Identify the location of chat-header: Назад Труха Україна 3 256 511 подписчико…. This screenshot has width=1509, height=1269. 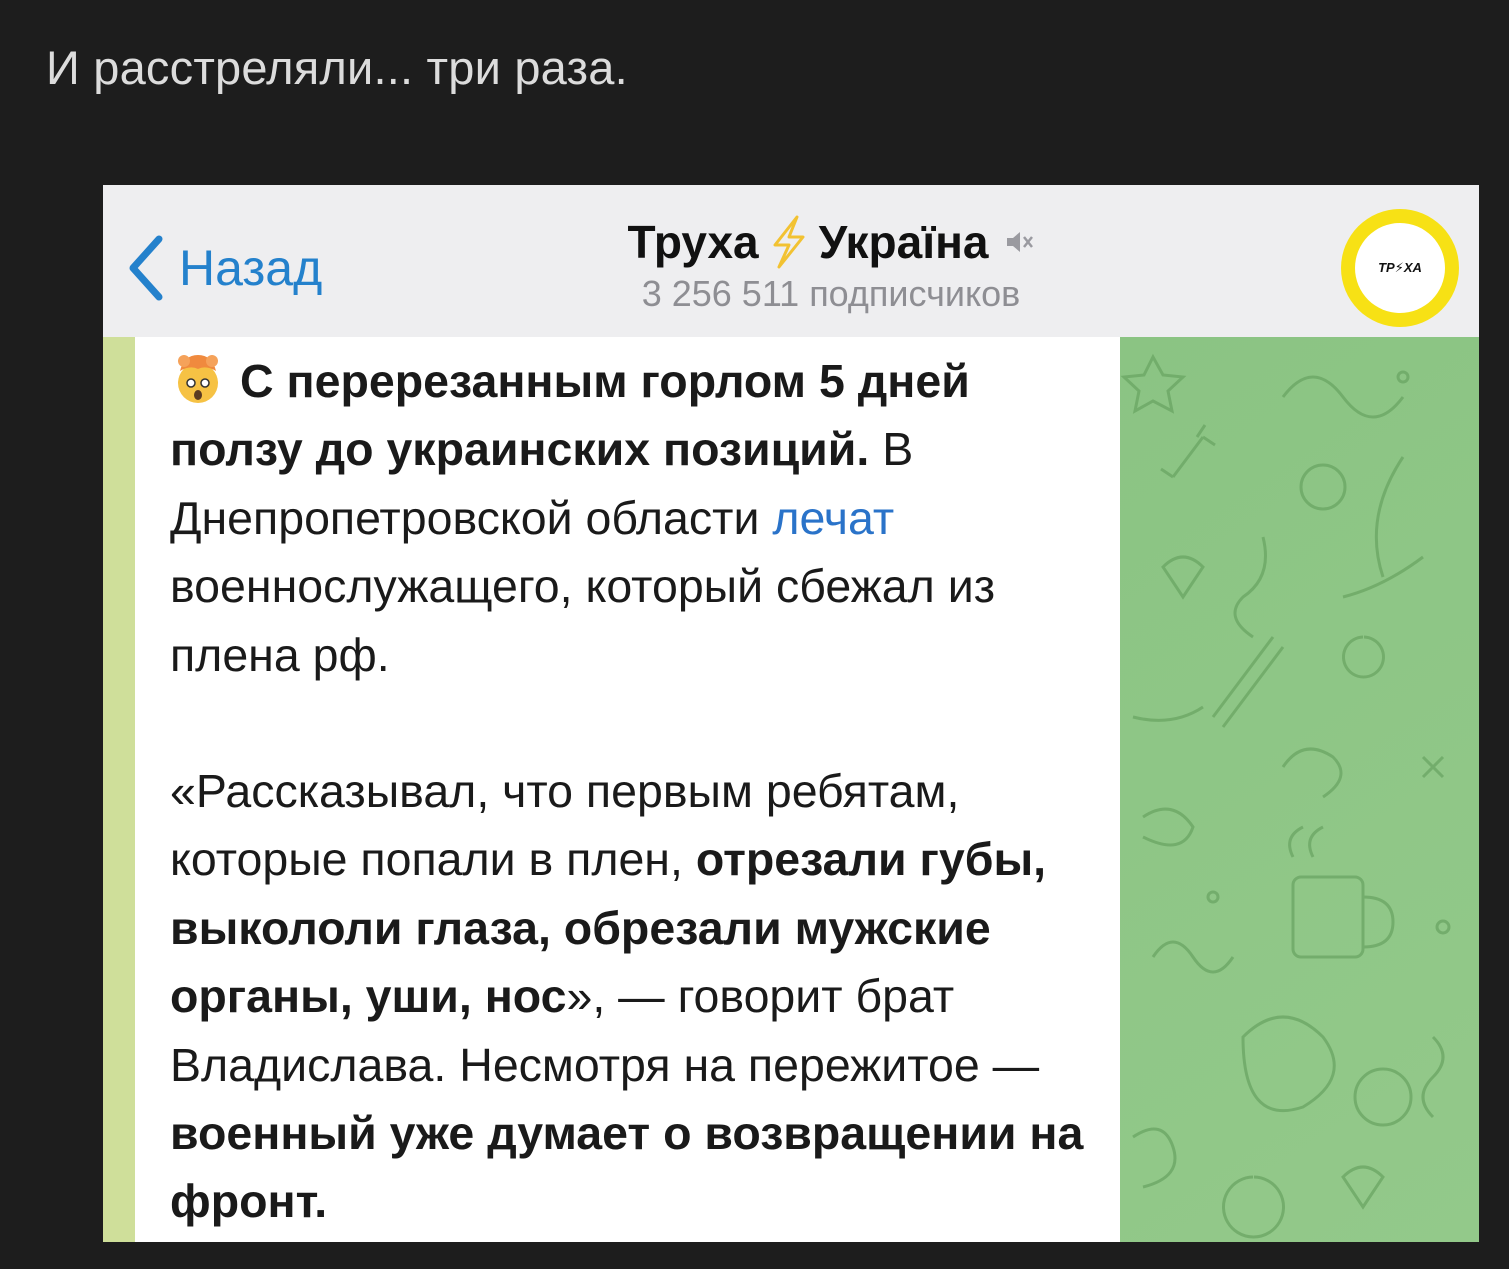
(791, 261).